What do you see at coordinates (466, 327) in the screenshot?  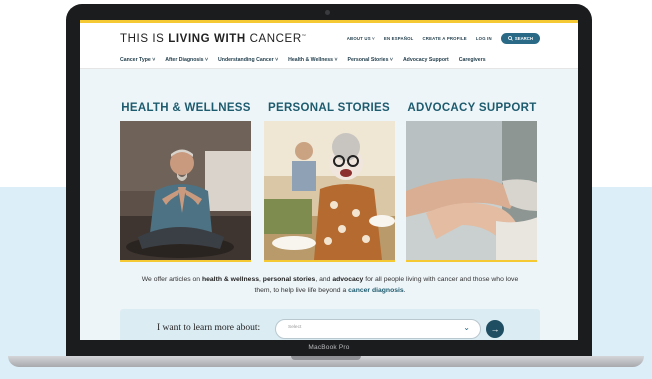 I see `chevron-down-icon: ⌄` at bounding box center [466, 327].